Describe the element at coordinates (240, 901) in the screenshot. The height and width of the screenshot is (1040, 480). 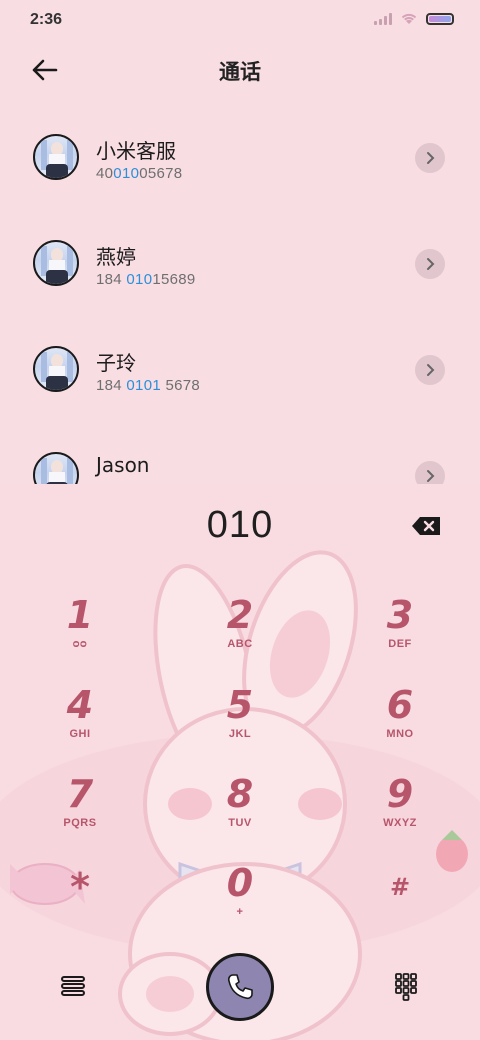
I see `dial-key-0: 0 +` at that location.